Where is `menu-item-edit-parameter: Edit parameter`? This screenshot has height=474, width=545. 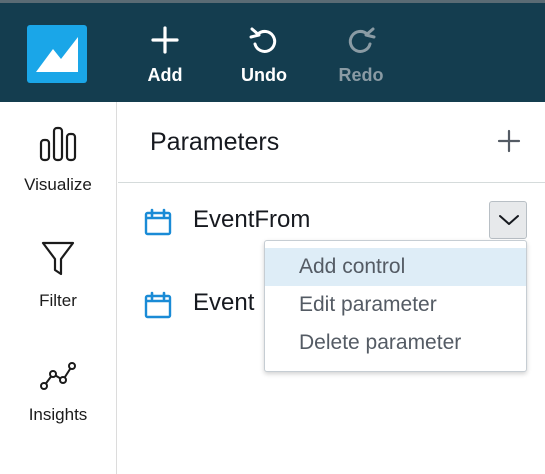
menu-item-edit-parameter: Edit parameter is located at coordinates (395, 305).